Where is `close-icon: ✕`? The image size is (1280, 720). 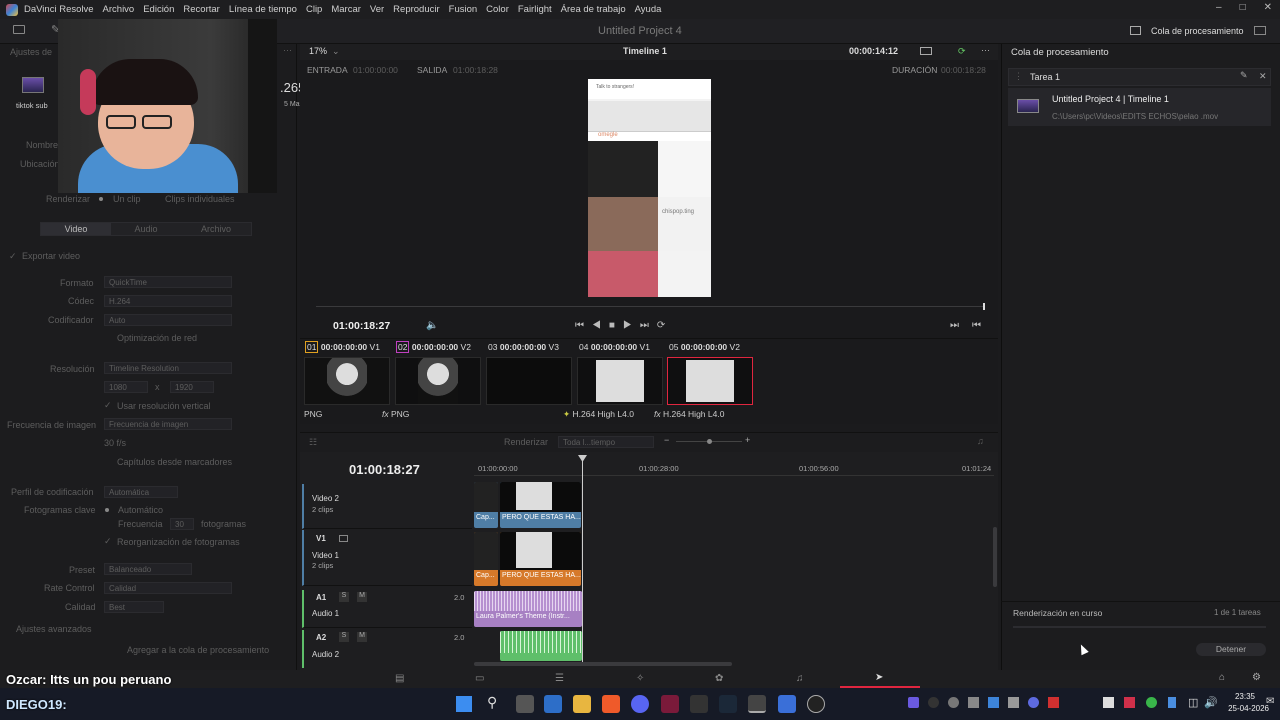 close-icon: ✕ is located at coordinates (1268, 7).